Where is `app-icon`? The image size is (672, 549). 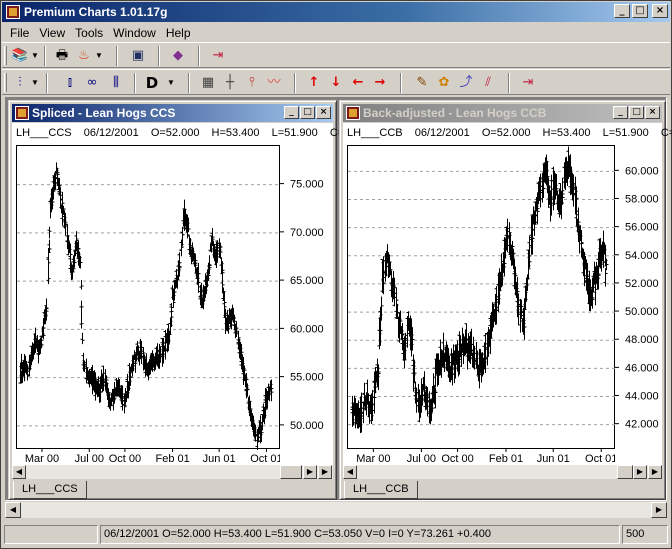 app-icon is located at coordinates (13, 12).